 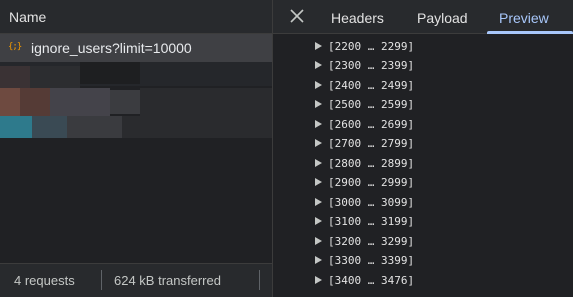 I want to click on array-range-row: [3100 … 3199], so click(x=423, y=222).